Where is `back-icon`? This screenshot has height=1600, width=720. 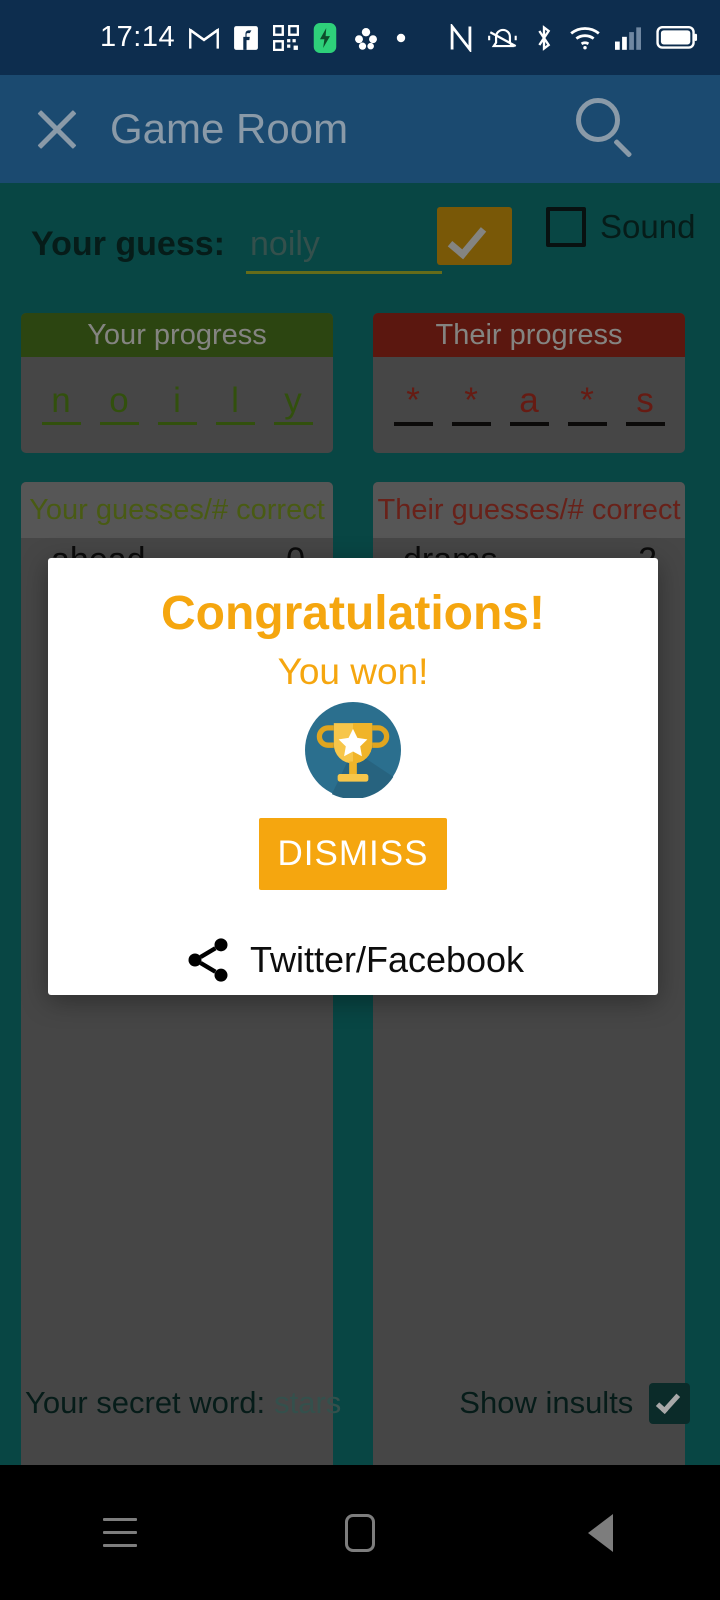 back-icon is located at coordinates (600, 1532).